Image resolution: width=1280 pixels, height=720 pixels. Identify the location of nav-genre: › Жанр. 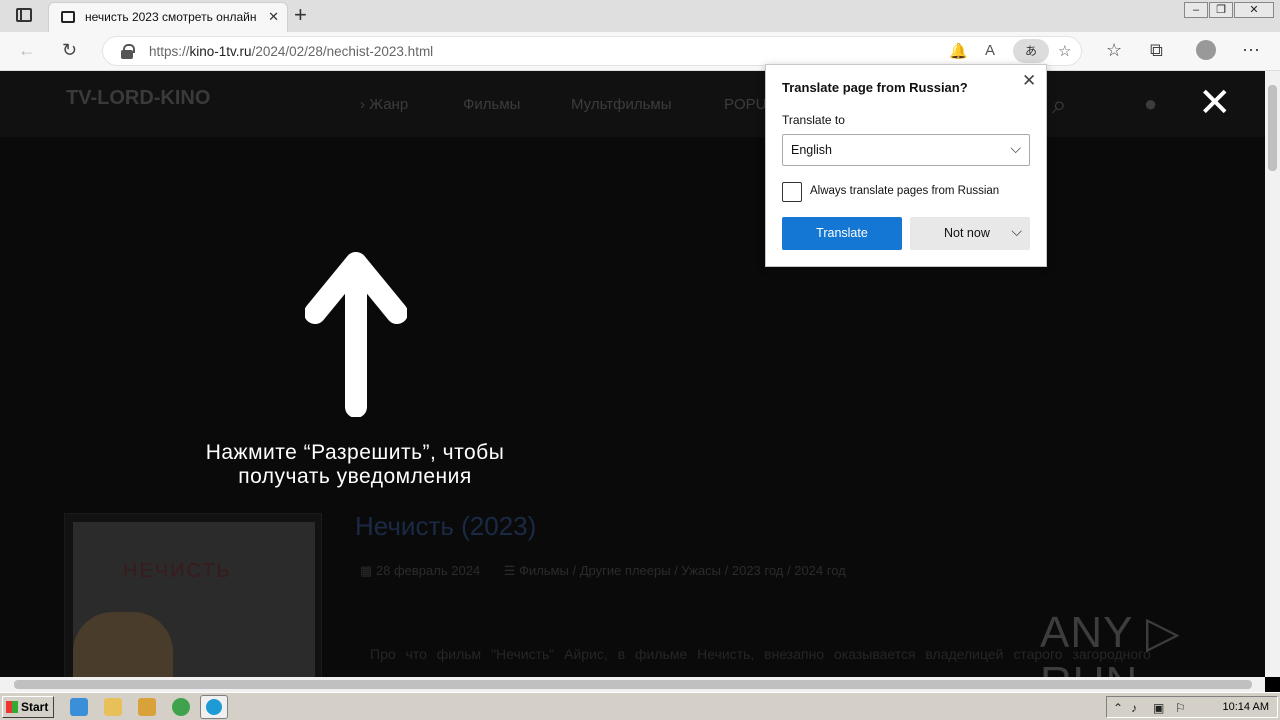
(384, 104).